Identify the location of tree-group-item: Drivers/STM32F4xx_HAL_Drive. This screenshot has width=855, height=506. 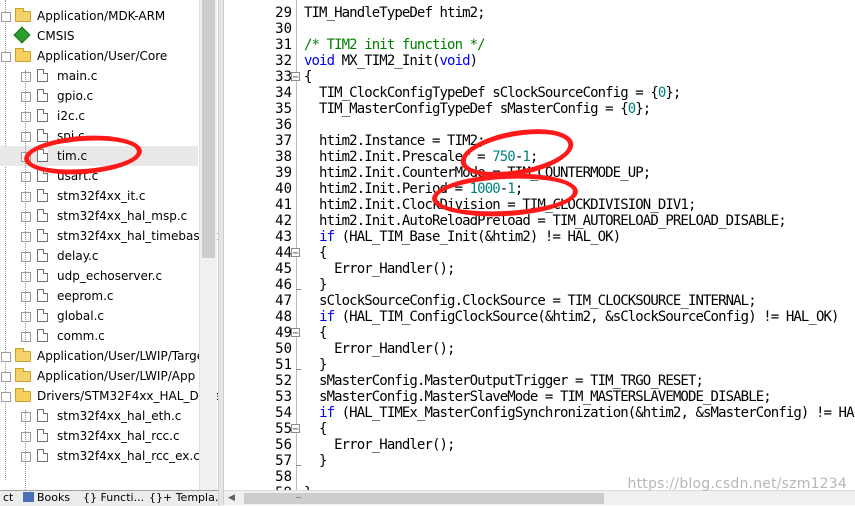
(109, 396).